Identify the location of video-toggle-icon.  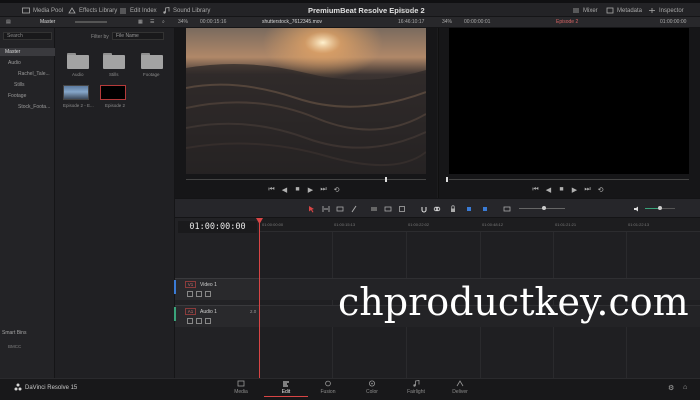
(208, 294).